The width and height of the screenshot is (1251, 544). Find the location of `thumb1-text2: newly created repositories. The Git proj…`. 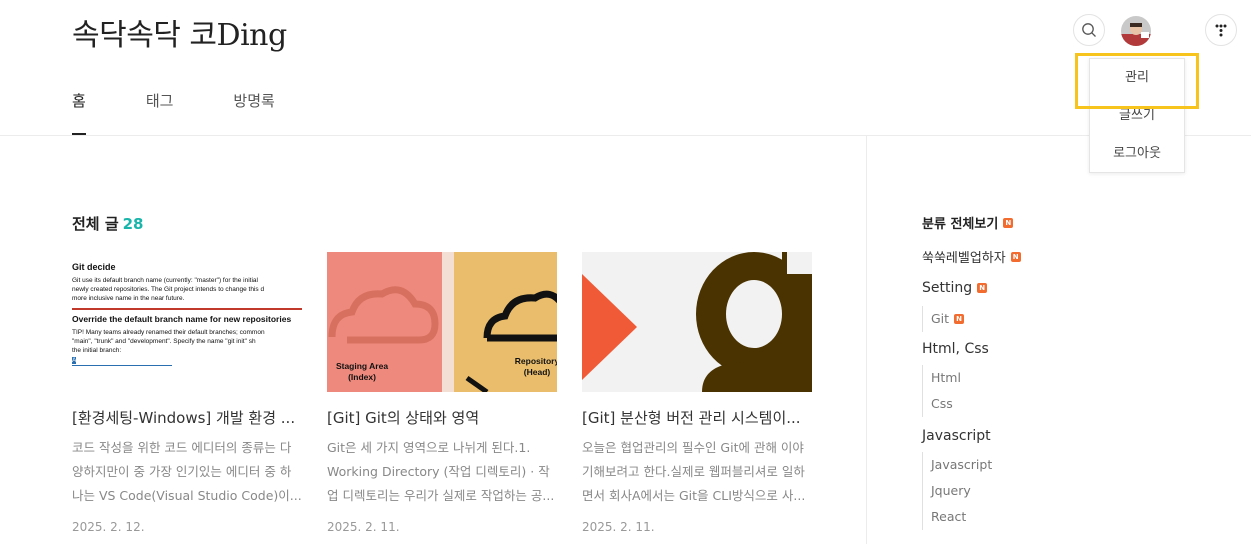

thumb1-text2: newly created repositories. The Git proj… is located at coordinates (168, 289).